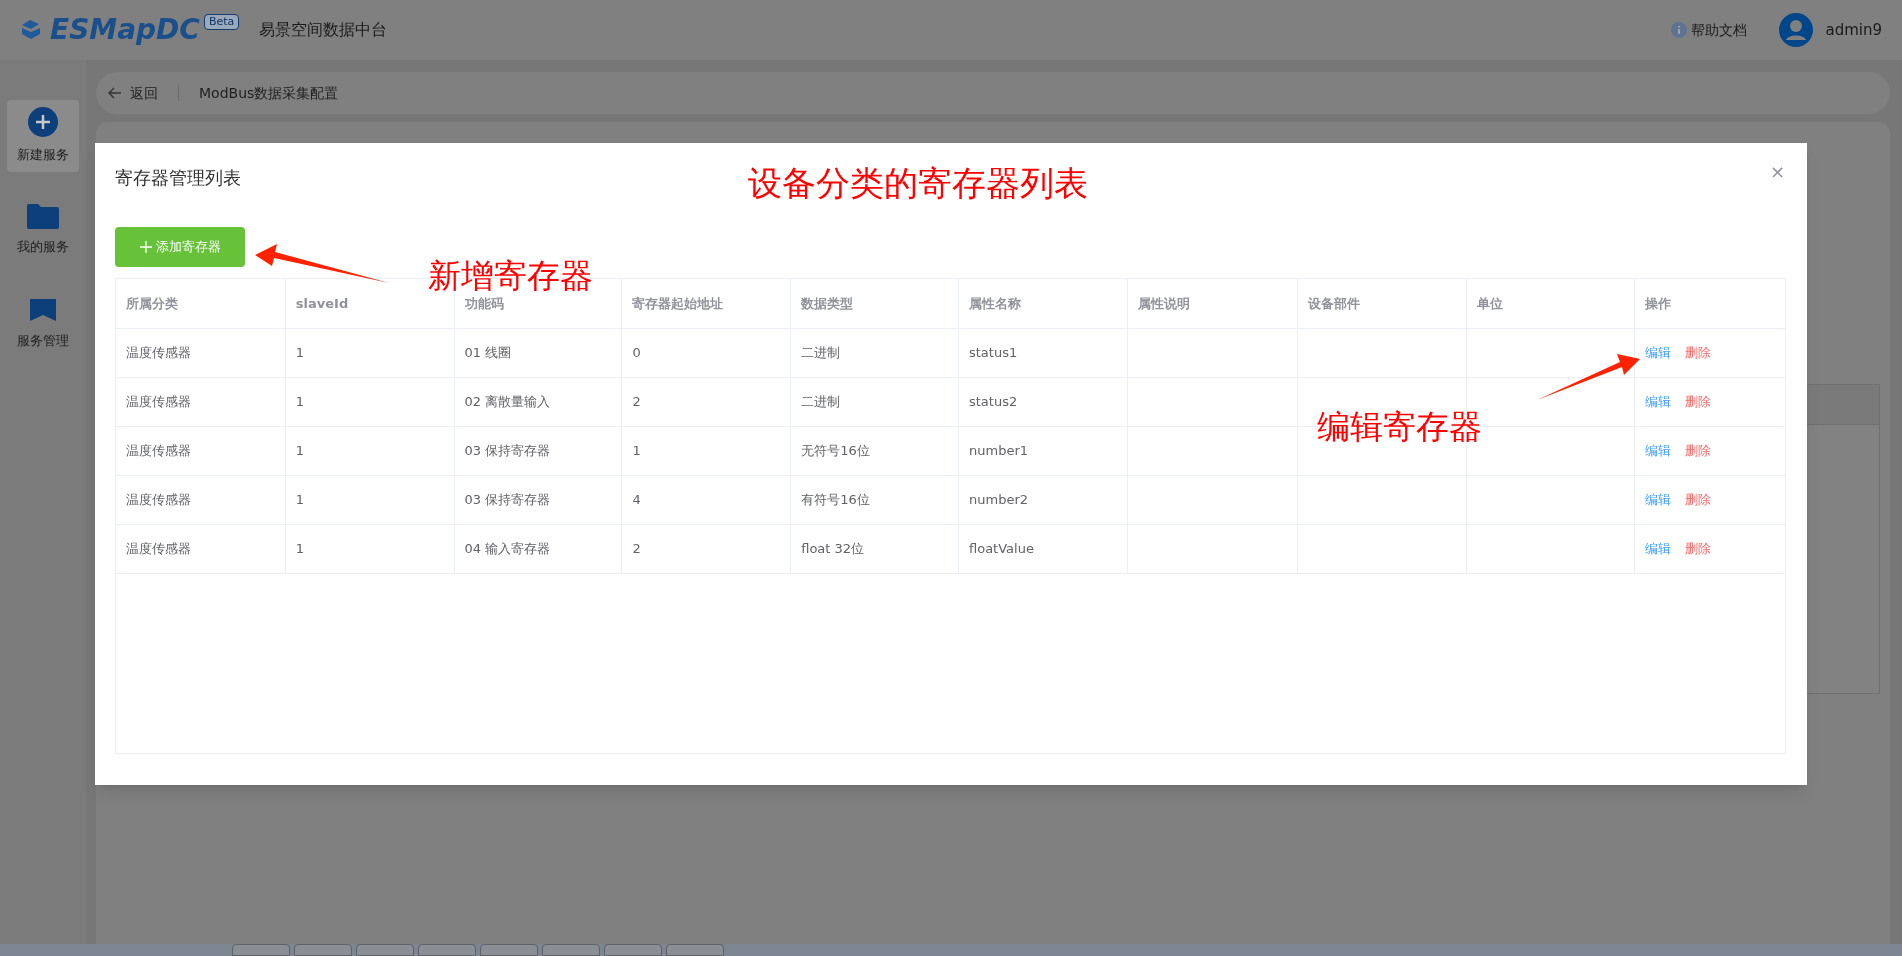  Describe the element at coordinates (1777, 172) in the screenshot. I see `close-button: ×` at that location.